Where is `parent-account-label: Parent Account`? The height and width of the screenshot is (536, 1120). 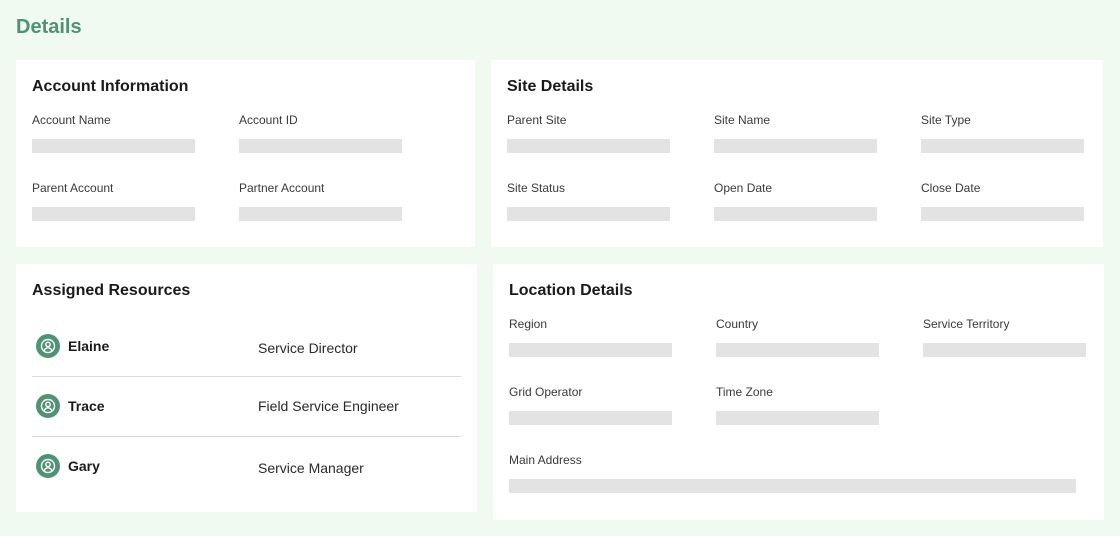
parent-account-label: Parent Account is located at coordinates (73, 188).